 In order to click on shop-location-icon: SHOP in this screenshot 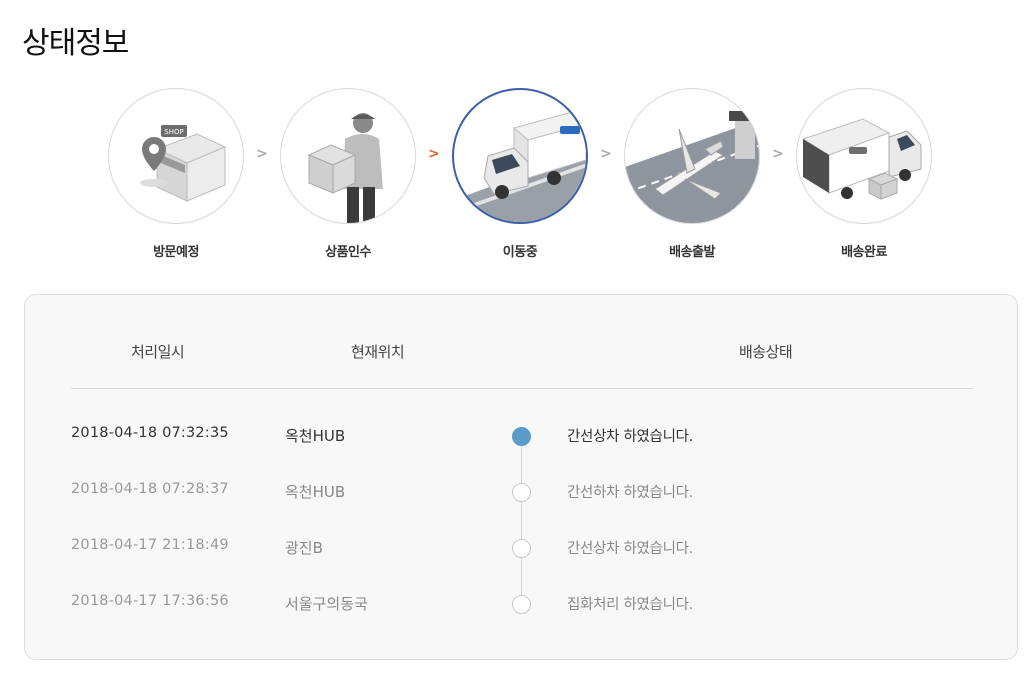, I will do `click(176, 156)`.